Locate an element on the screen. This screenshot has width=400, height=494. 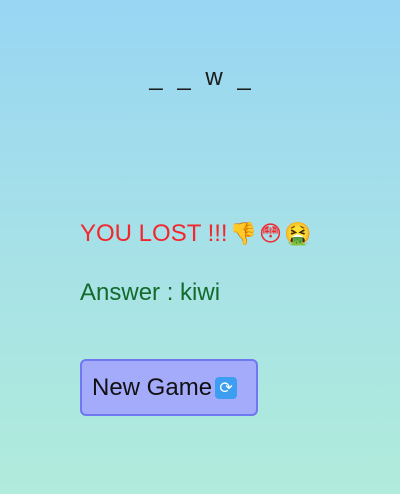
flushed-face-icon: 😳 is located at coordinates (270, 234).